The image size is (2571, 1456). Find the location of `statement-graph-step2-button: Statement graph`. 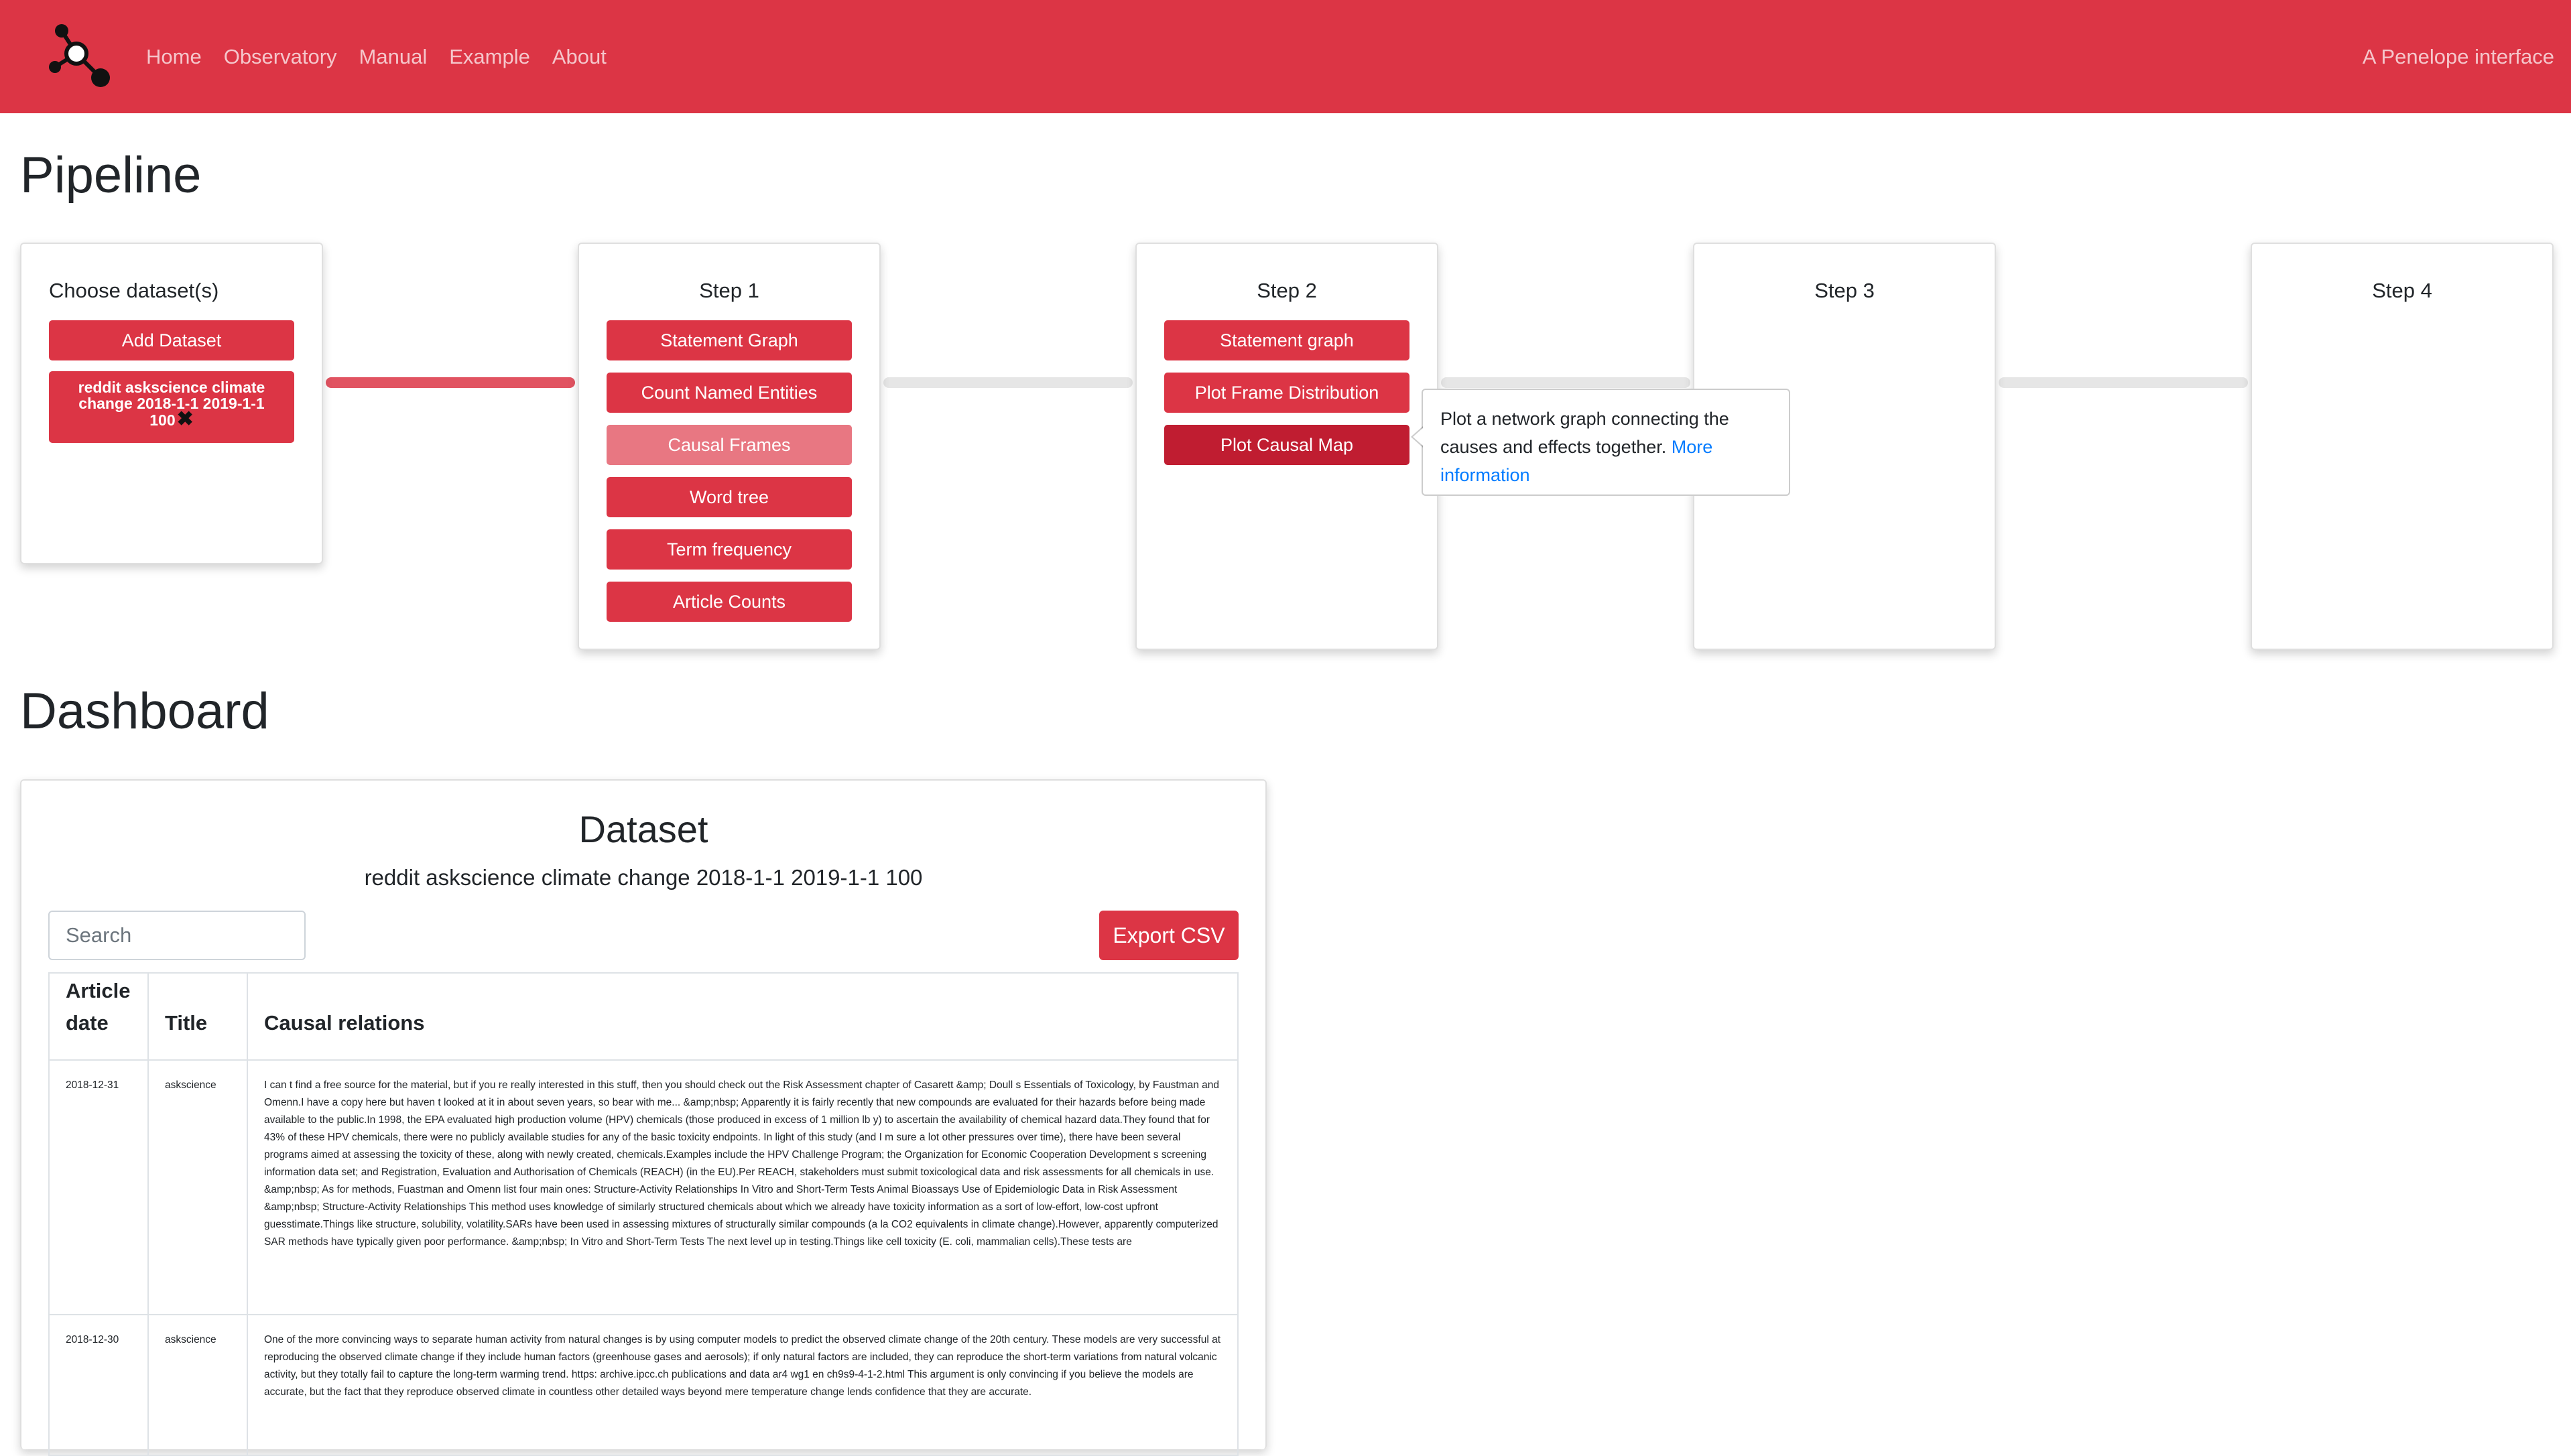

statement-graph-step2-button: Statement graph is located at coordinates (1286, 340).